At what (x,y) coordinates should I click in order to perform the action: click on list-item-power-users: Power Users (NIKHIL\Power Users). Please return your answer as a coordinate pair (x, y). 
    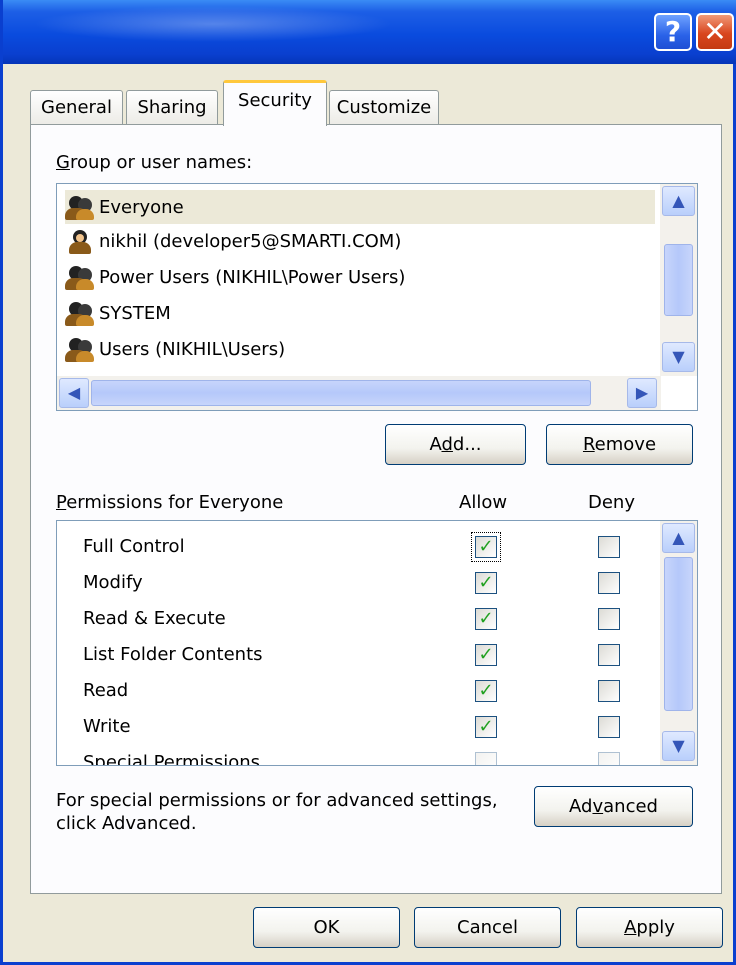
    Looking at the image, I should click on (360, 277).